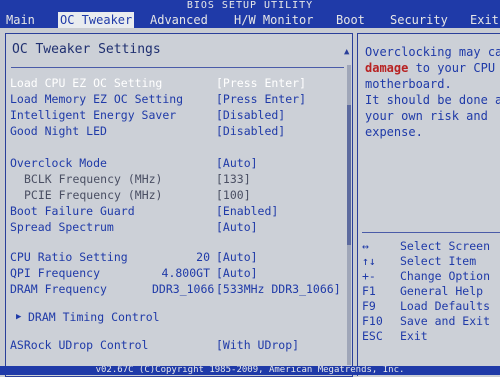 Image resolution: width=500 pixels, height=377 pixels. I want to click on setting-label: DRAM Timing Control, so click(94, 317).